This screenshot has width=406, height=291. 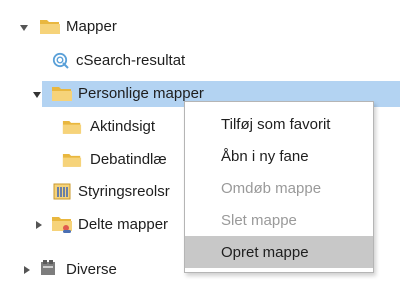 What do you see at coordinates (124, 191) in the screenshot?
I see `tree-label-styring: Styringsreolsr` at bounding box center [124, 191].